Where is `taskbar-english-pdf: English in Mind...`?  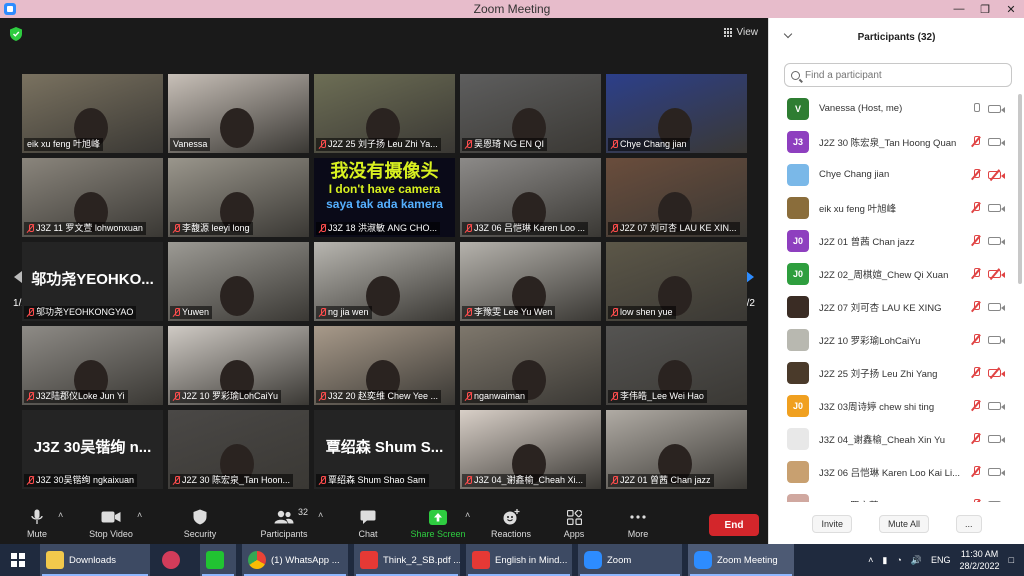
taskbar-english-pdf: English in Mind... is located at coordinates (519, 560).